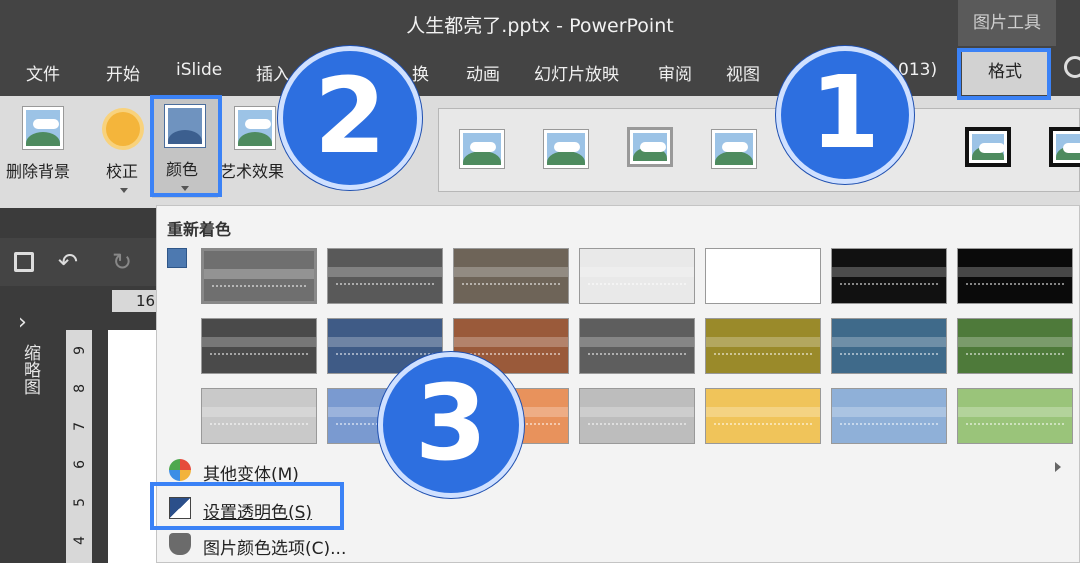  I want to click on transparent-color-highlight, so click(247, 506).